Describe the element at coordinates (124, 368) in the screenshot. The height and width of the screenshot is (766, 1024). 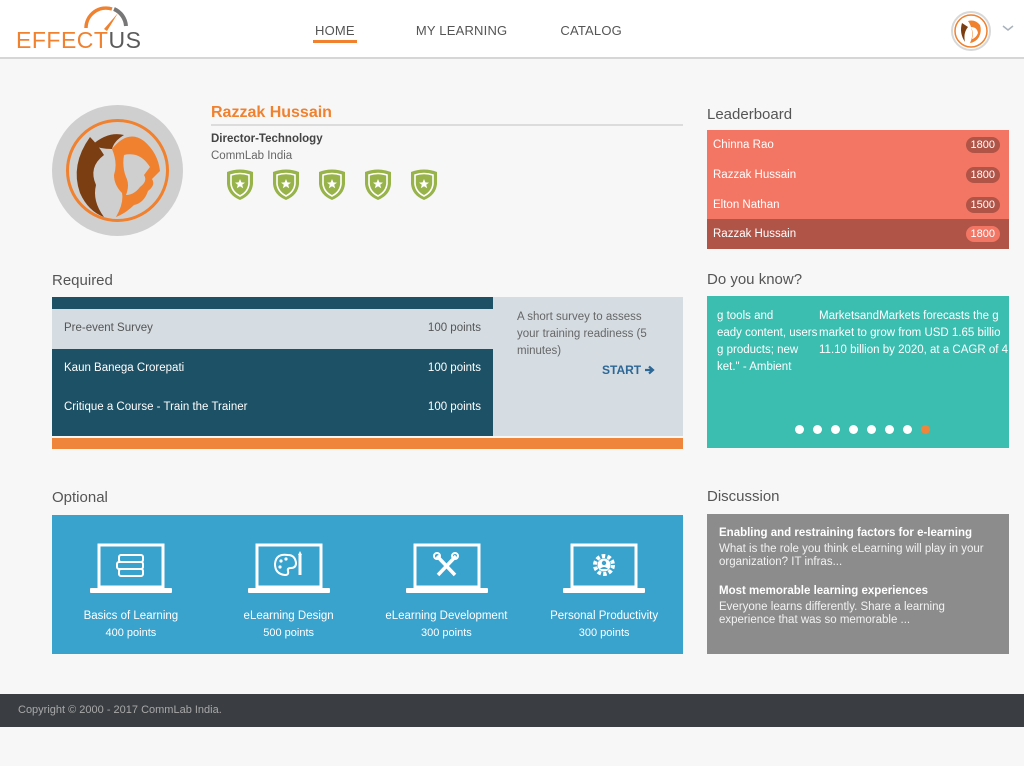
I see `required-item-title: Kaun Banega Crorepati` at that location.